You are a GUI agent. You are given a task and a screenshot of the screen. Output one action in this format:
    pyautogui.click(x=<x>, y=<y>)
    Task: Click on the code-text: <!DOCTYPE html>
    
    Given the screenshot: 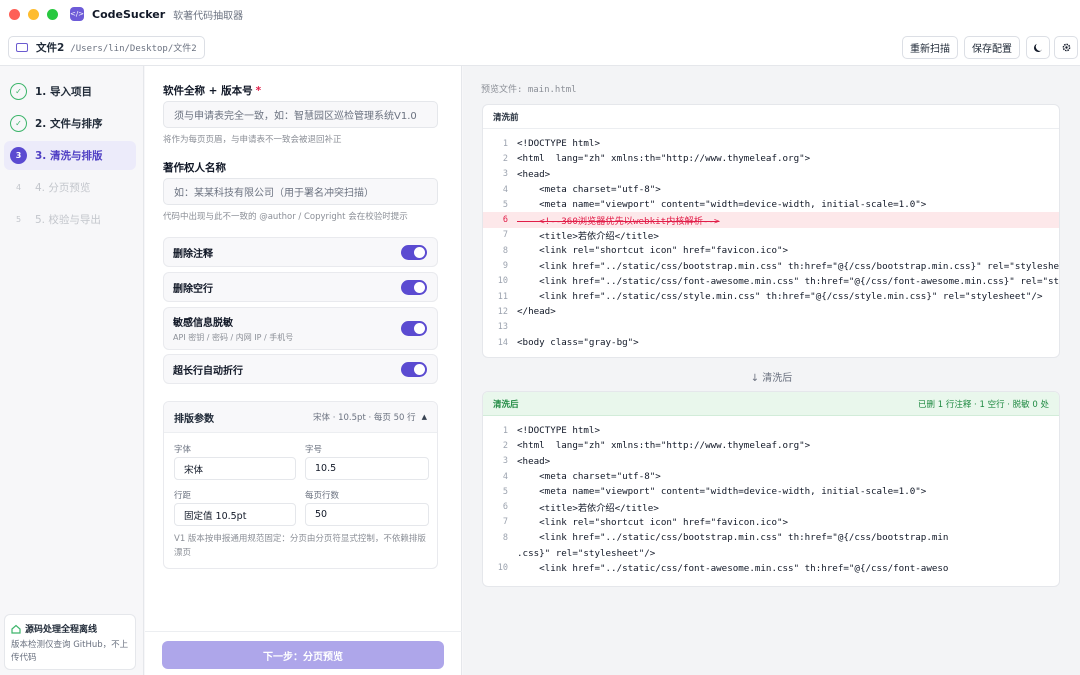 What is the action you would take?
    pyautogui.click(x=558, y=431)
    